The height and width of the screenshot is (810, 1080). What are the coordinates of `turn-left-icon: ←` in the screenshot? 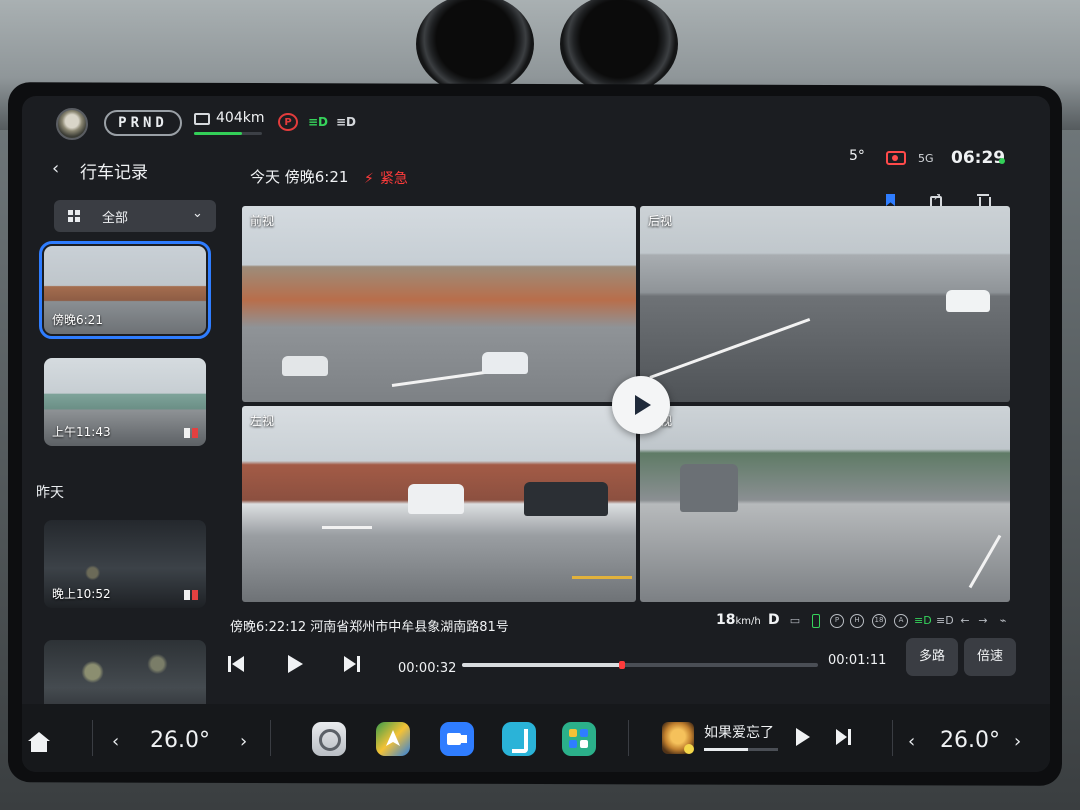 It's located at (965, 620).